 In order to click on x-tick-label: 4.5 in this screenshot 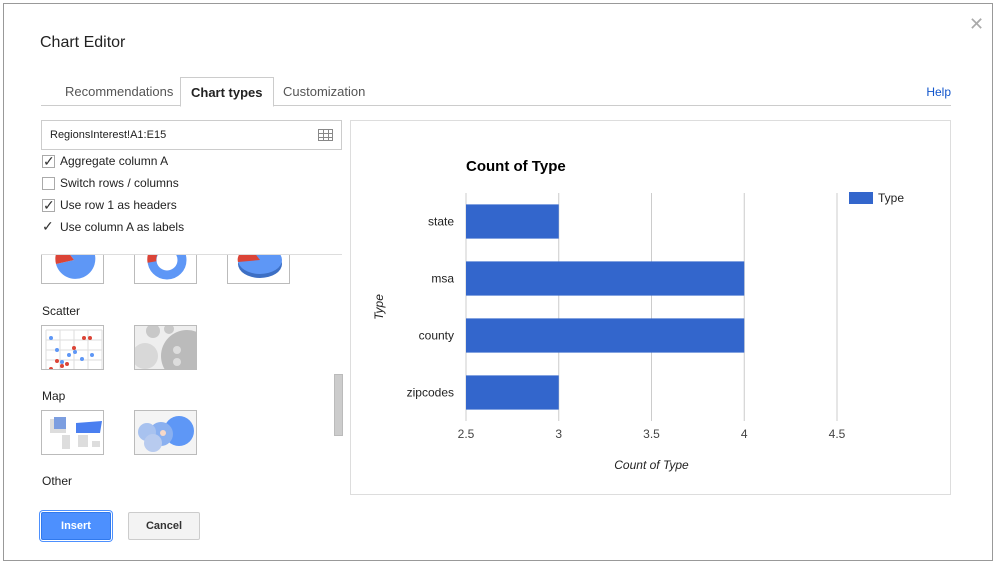, I will do `click(837, 434)`.